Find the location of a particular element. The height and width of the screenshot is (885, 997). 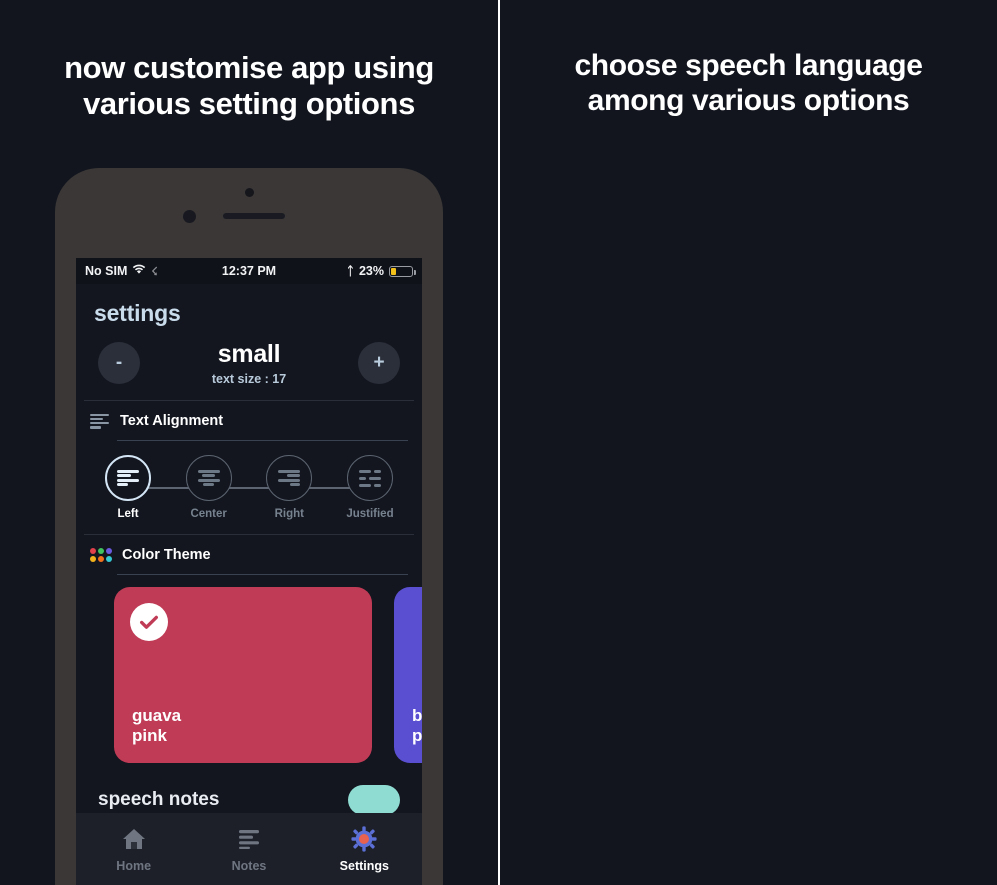

notes-icon is located at coordinates (248, 839).